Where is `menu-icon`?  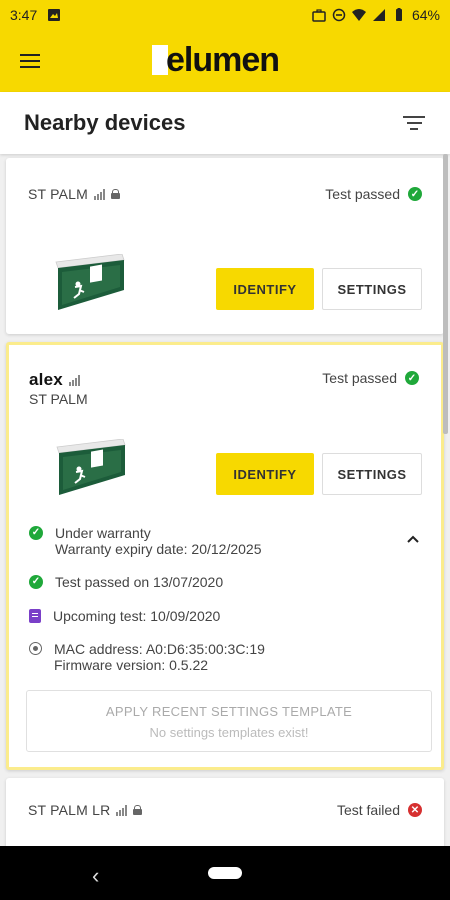 menu-icon is located at coordinates (30, 61).